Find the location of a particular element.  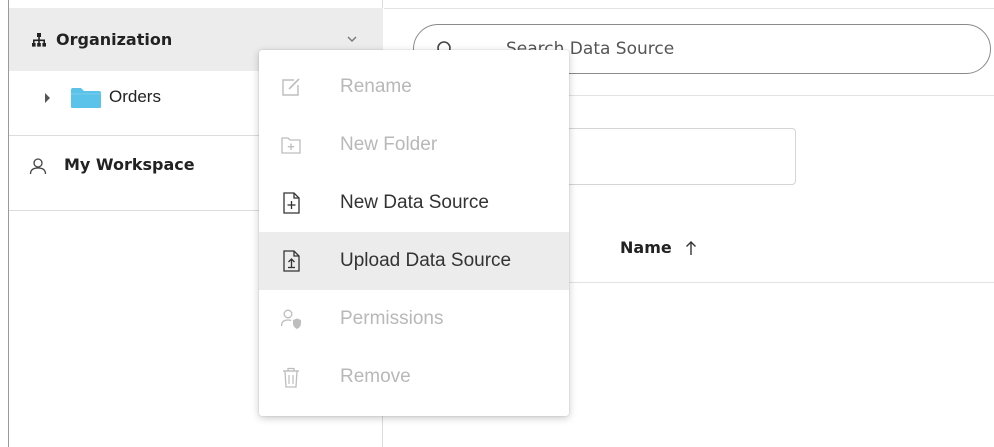

new-file-icon is located at coordinates (291, 203).